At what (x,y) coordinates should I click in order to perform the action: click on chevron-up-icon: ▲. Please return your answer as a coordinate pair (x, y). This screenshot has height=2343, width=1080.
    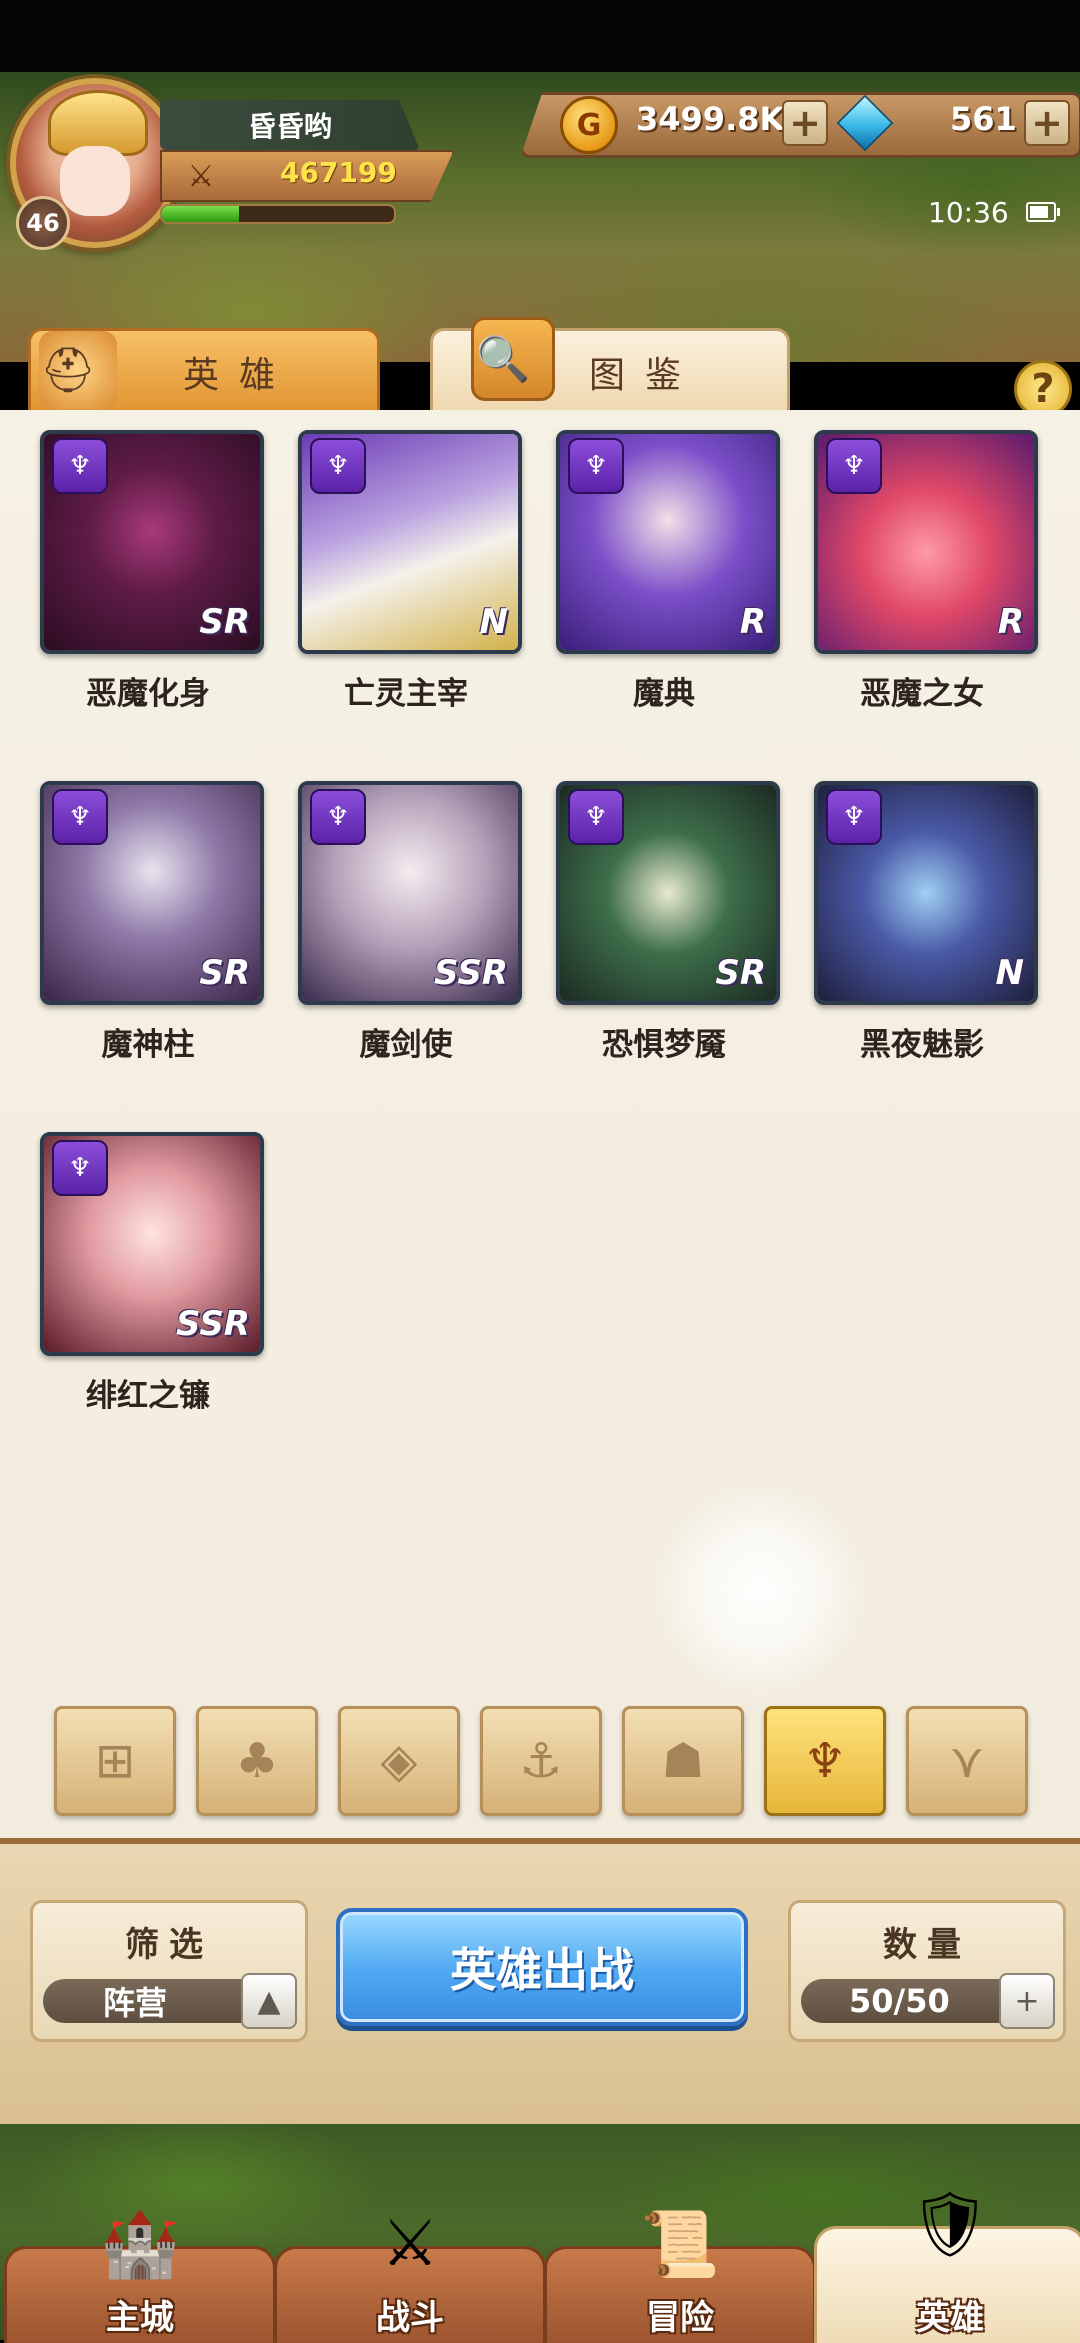
    Looking at the image, I should click on (269, 2001).